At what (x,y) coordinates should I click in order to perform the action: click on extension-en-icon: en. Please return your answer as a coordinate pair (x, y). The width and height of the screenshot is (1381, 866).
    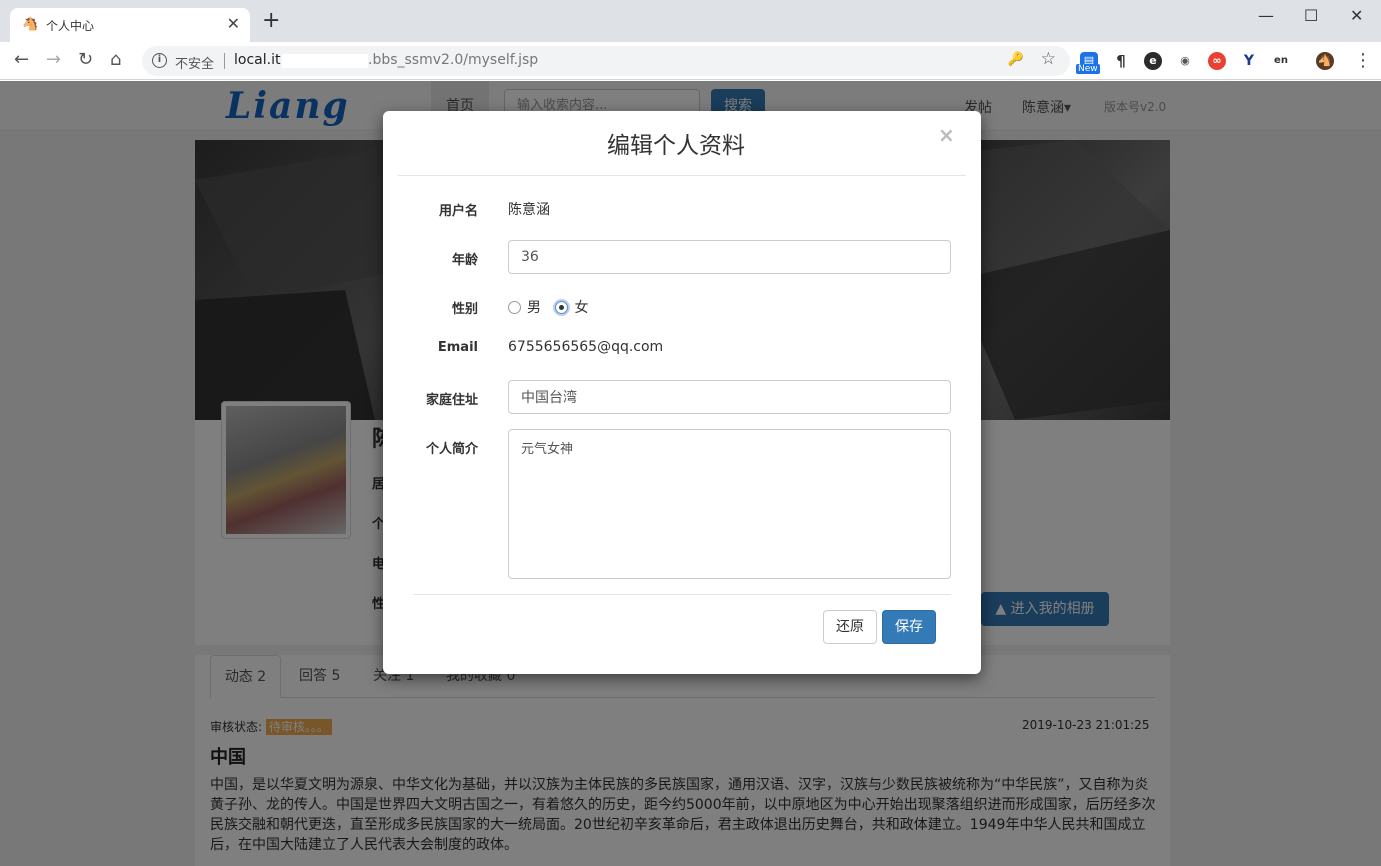
    Looking at the image, I should click on (1281, 61).